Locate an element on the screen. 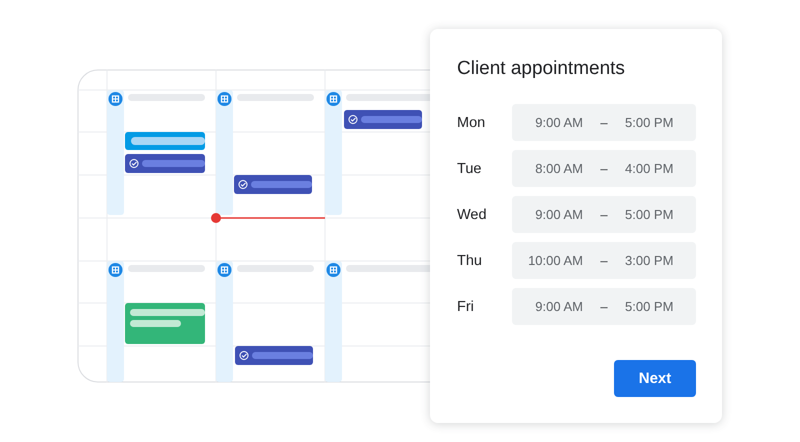 Image resolution: width=800 pixels, height=442 pixels. day-label: Tue is located at coordinates (469, 168).